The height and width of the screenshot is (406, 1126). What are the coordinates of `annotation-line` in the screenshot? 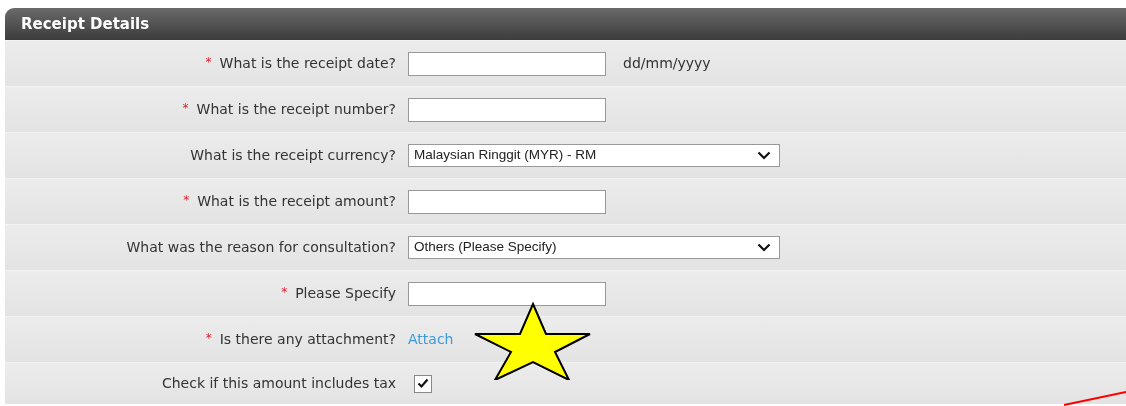 It's located at (1094, 397).